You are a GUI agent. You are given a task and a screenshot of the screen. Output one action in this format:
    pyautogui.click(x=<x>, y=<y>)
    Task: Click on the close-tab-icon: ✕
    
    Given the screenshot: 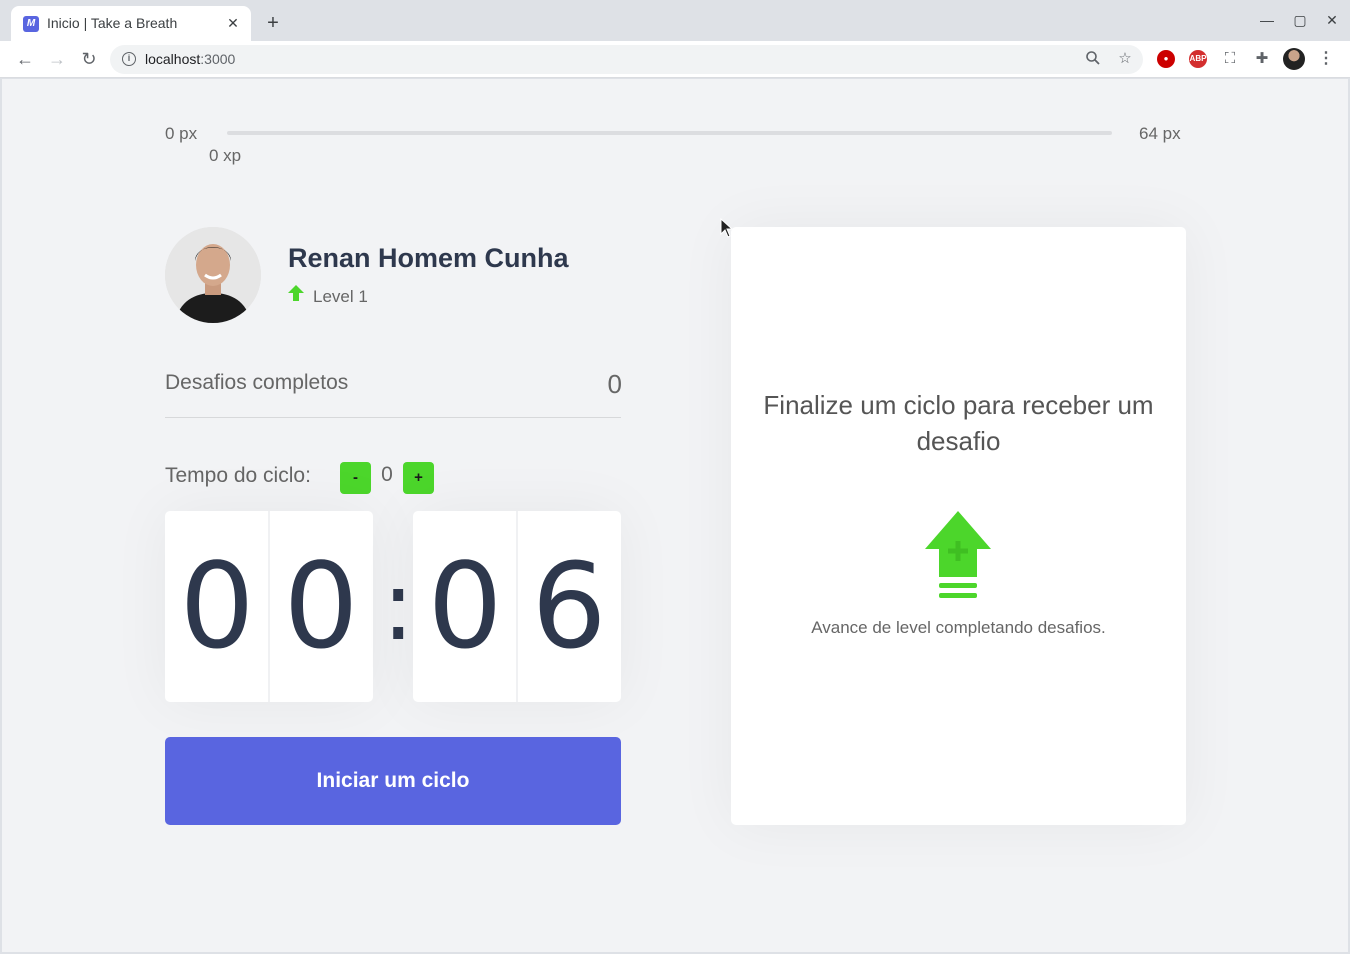 What is the action you would take?
    pyautogui.click(x=233, y=23)
    